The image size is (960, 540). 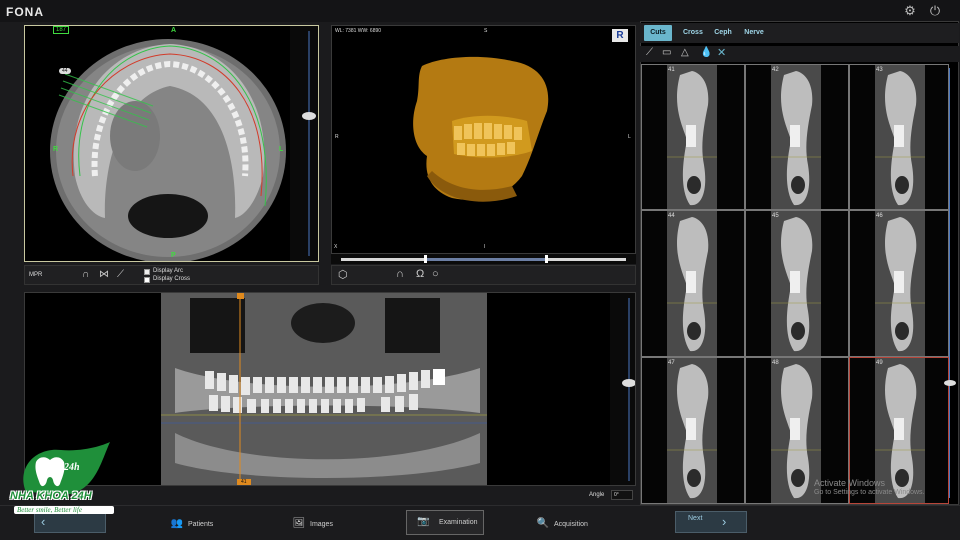 What do you see at coordinates (724, 521) in the screenshot?
I see `chevron-right-icon: ›` at bounding box center [724, 521].